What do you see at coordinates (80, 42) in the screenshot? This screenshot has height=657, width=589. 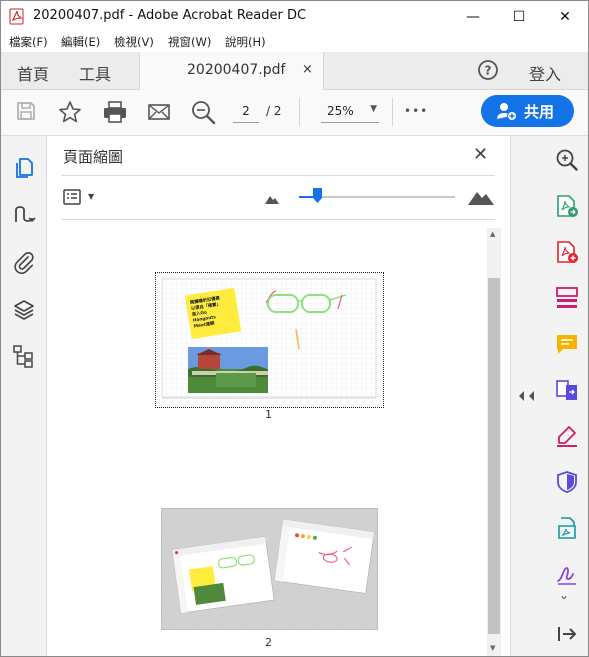 I see `menu-edit: 編輯(E)` at bounding box center [80, 42].